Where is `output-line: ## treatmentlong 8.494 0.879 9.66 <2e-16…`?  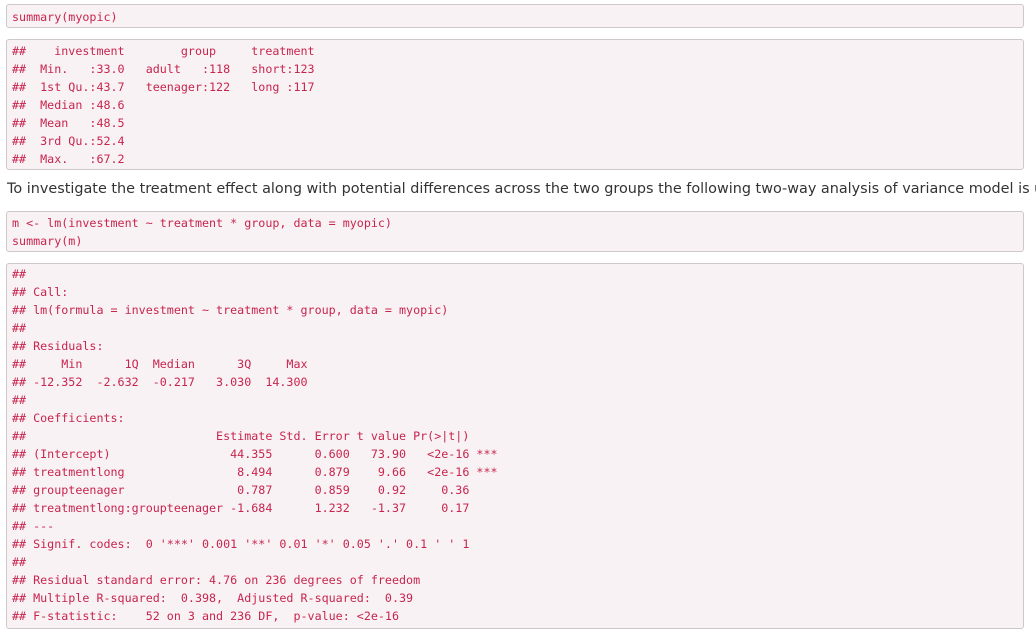 output-line: ## treatmentlong 8.494 0.879 9.66 <2e-16… is located at coordinates (255, 472).